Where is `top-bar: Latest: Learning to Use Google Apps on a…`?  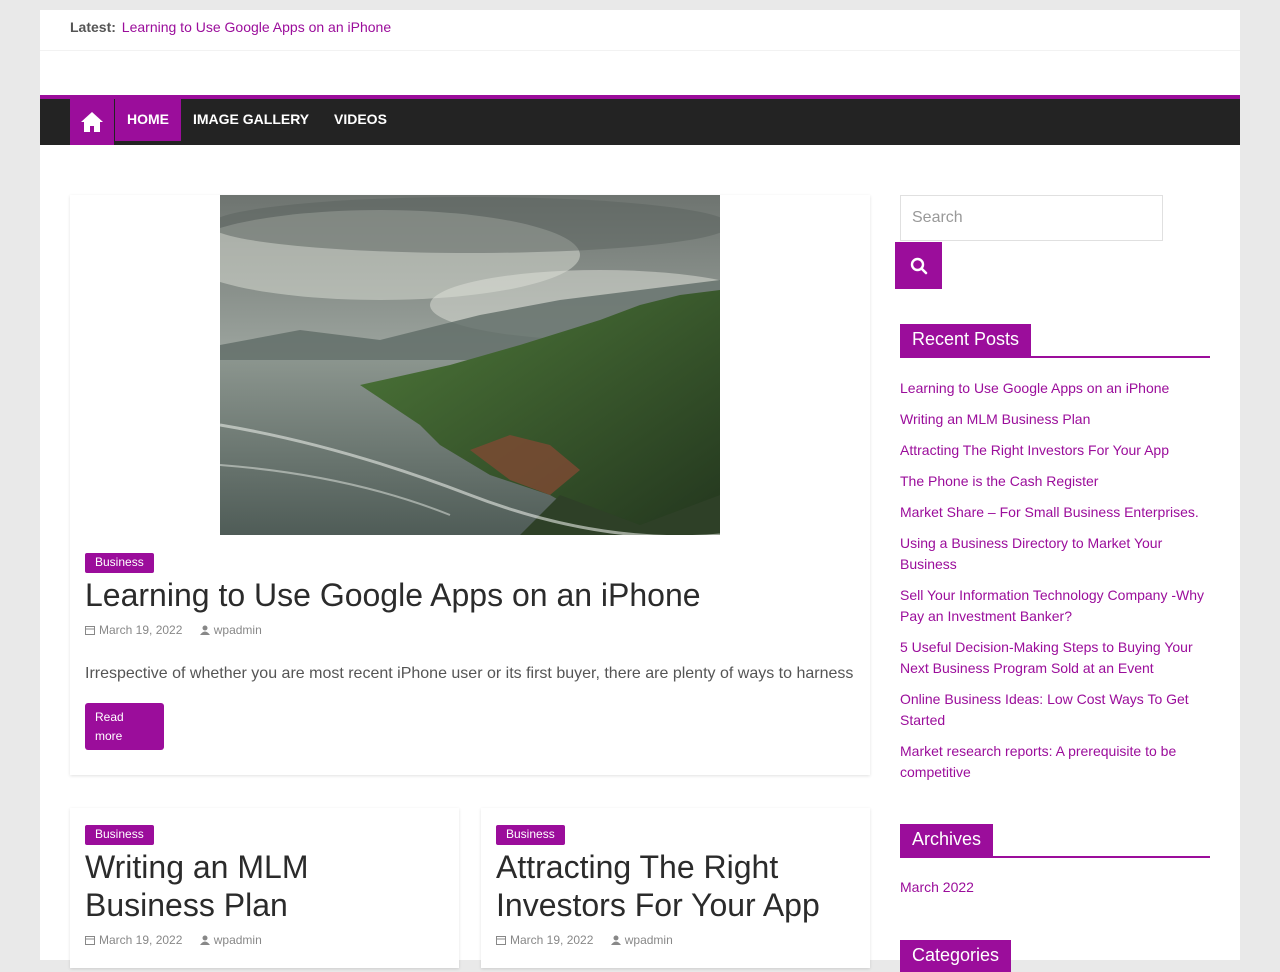 top-bar: Latest: Learning to Use Google Apps on a… is located at coordinates (640, 30).